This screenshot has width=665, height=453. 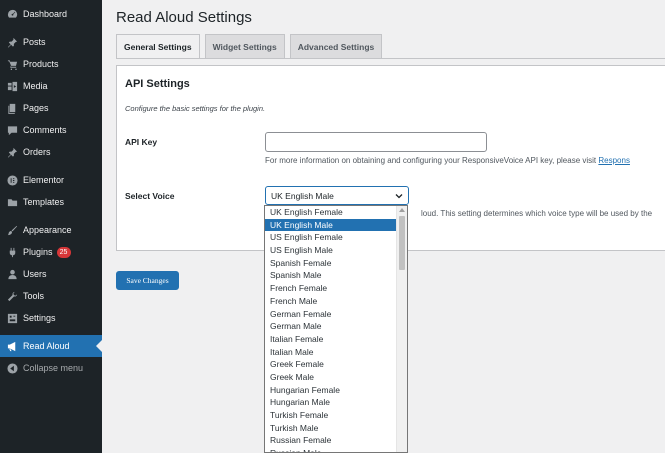 I want to click on voice-option: UK English Female, so click(x=331, y=212).